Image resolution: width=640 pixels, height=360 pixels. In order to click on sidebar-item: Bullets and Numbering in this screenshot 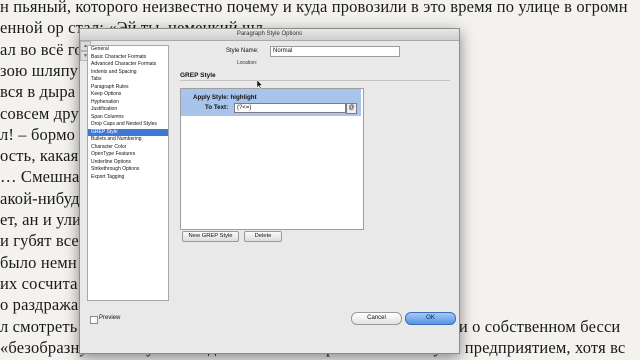, I will do `click(128, 140)`.